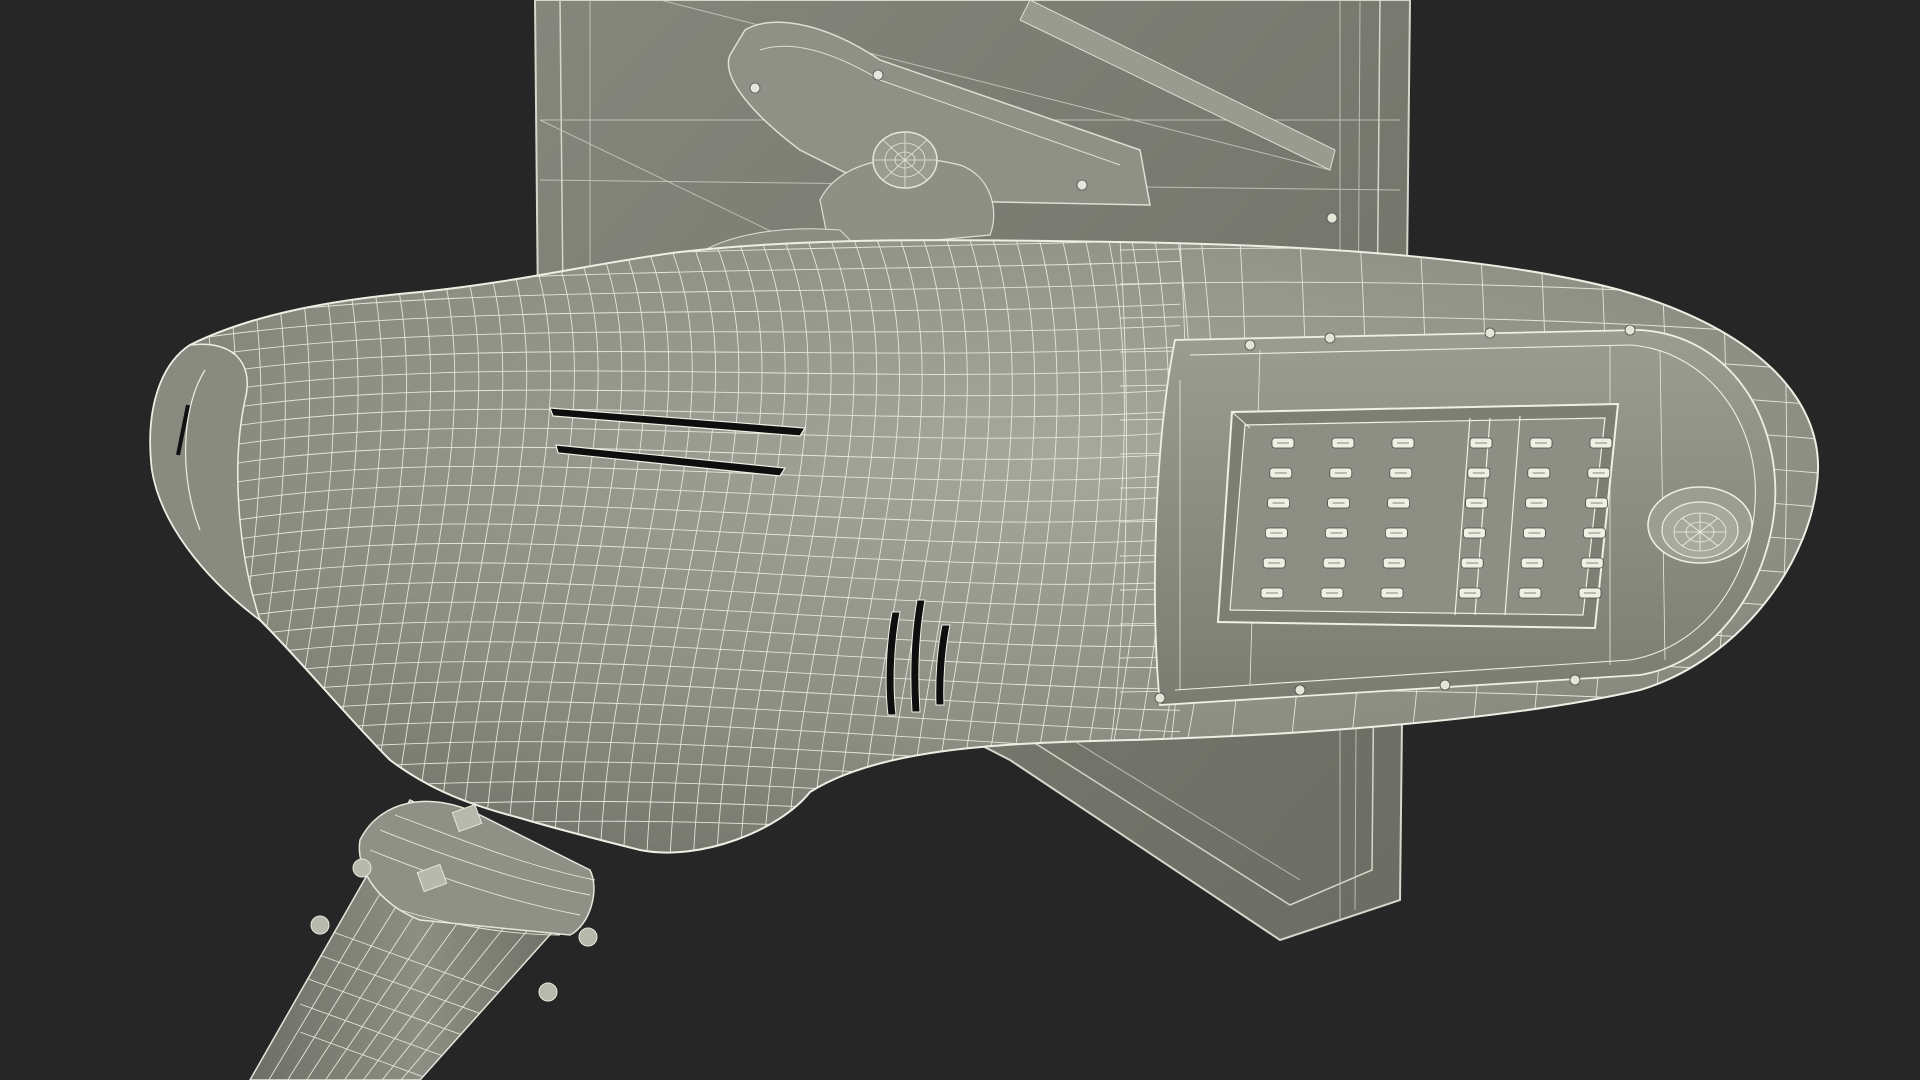  What do you see at coordinates (1700, 525) in the screenshot?
I see `light-sensor` at bounding box center [1700, 525].